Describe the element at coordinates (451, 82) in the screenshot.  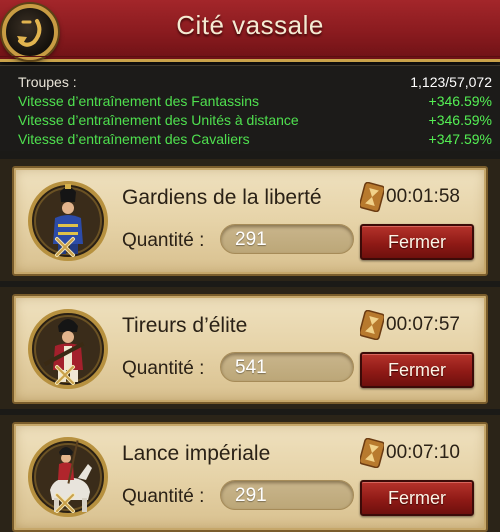
I see `stat-value: 1,123/57,072` at that location.